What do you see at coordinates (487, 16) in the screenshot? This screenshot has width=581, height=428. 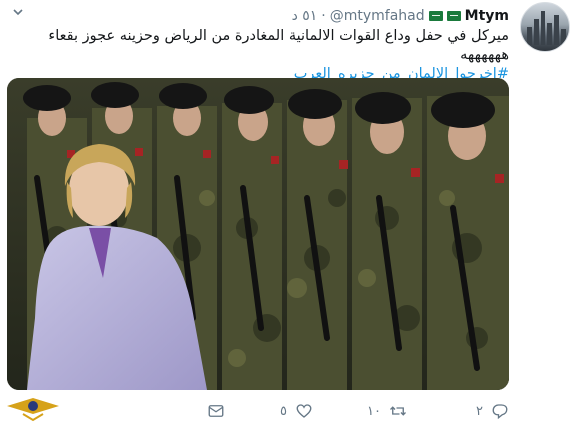 I see `display-name: Mtym` at bounding box center [487, 16].